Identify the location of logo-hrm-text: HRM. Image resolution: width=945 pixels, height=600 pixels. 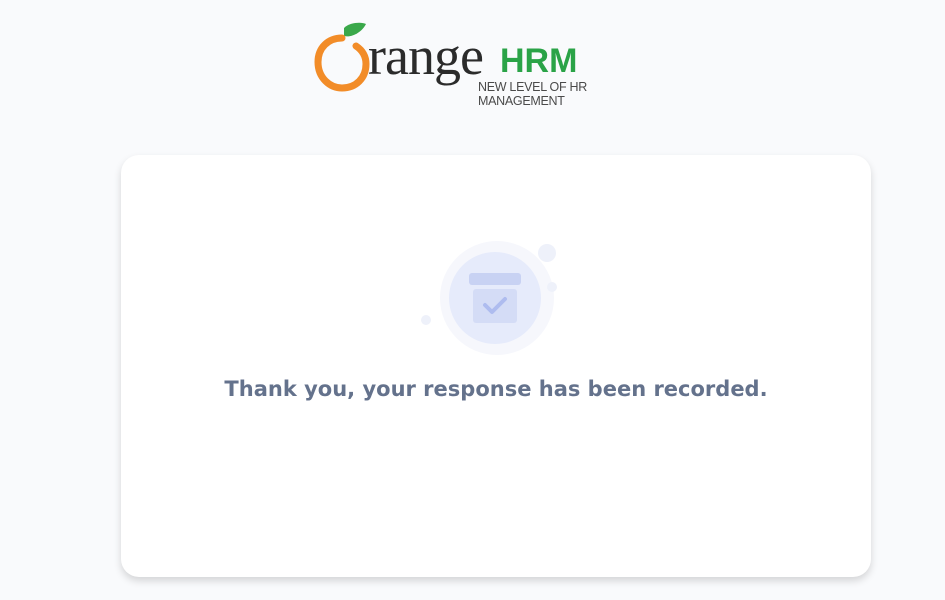
(539, 61).